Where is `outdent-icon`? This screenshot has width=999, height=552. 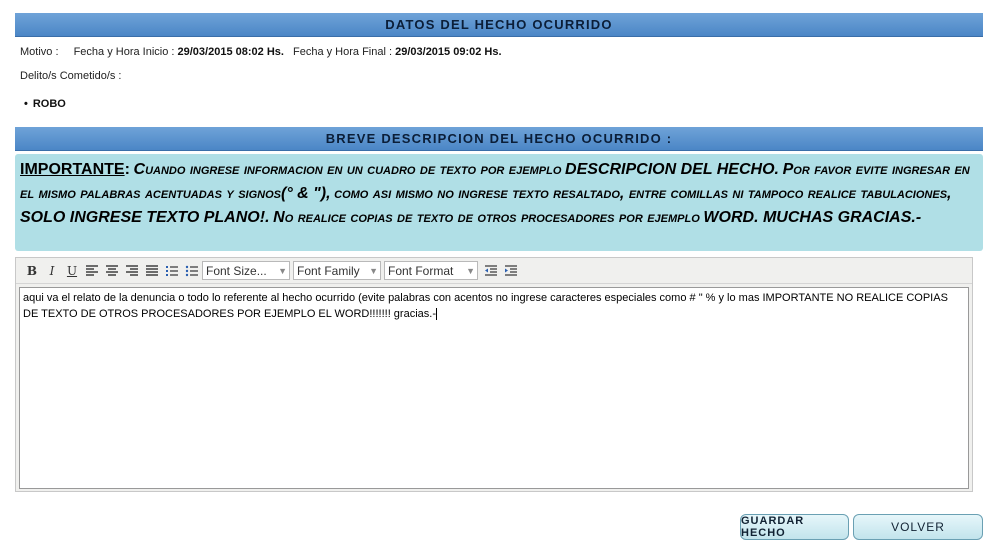 outdent-icon is located at coordinates (491, 270).